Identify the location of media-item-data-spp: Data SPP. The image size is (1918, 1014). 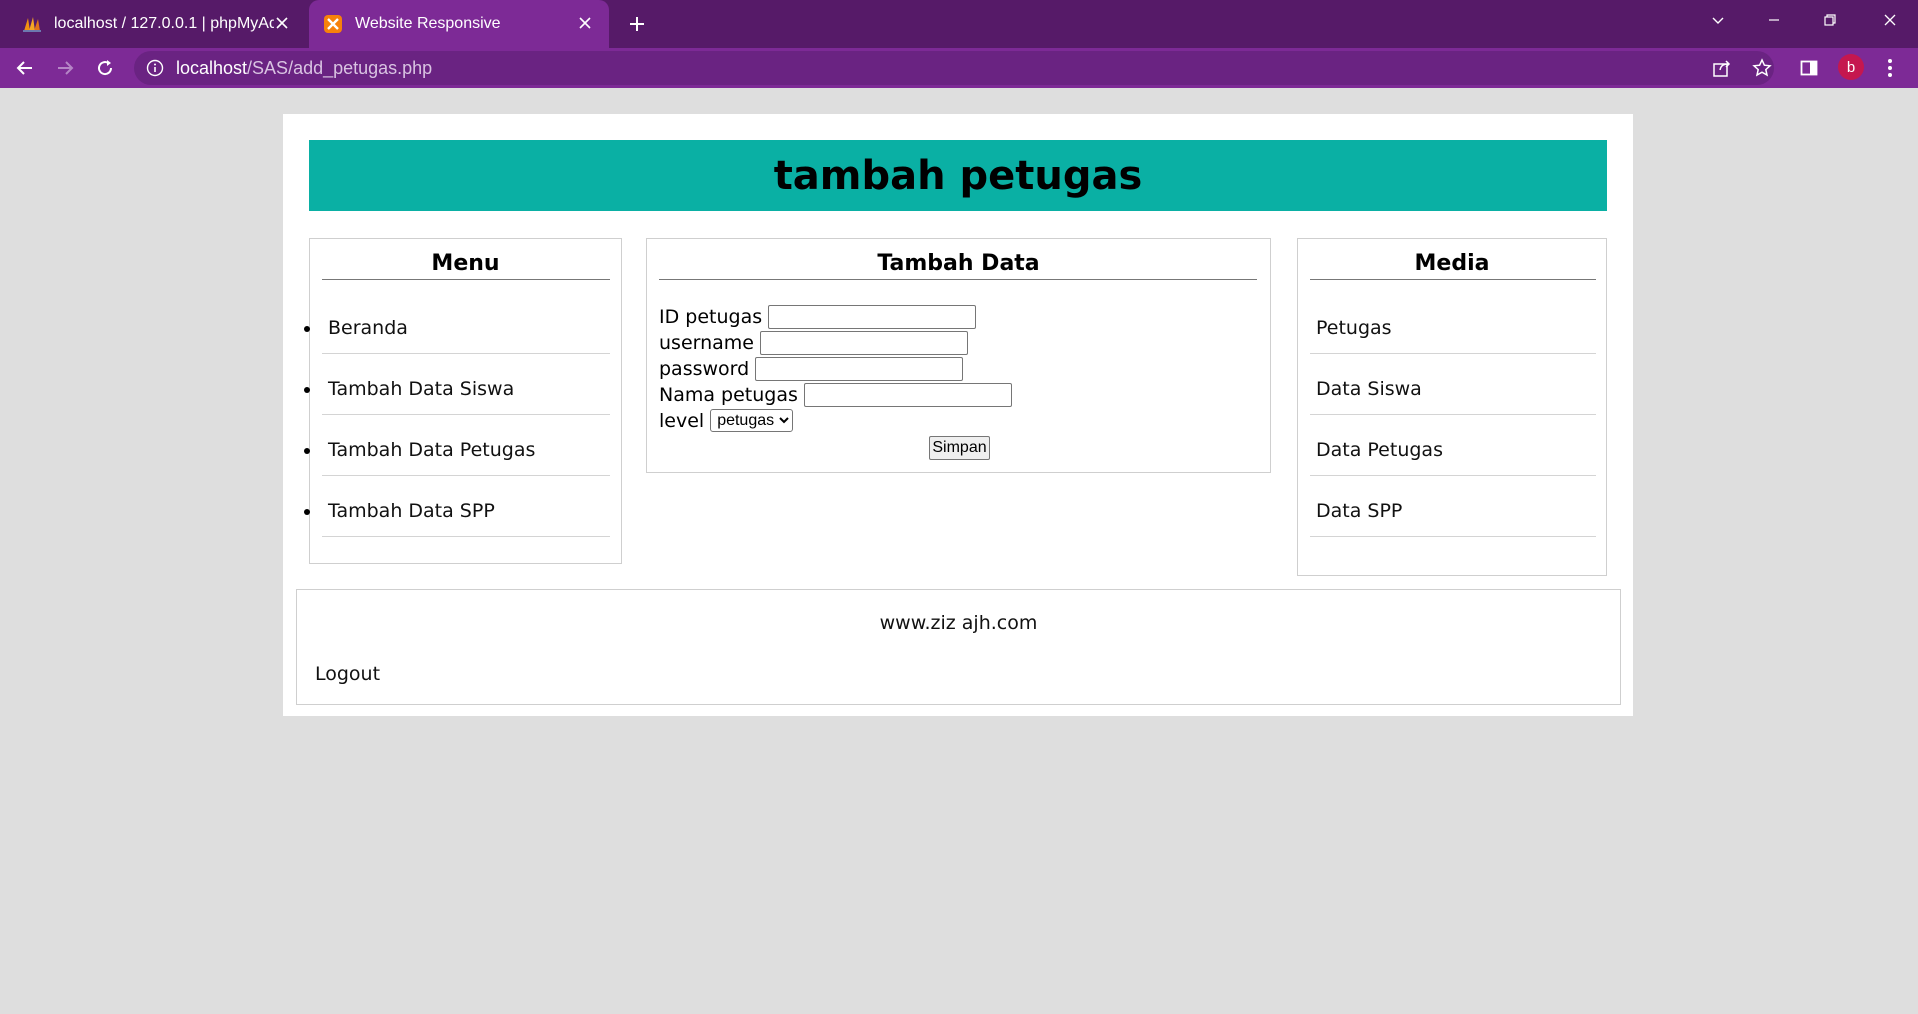
(1359, 511).